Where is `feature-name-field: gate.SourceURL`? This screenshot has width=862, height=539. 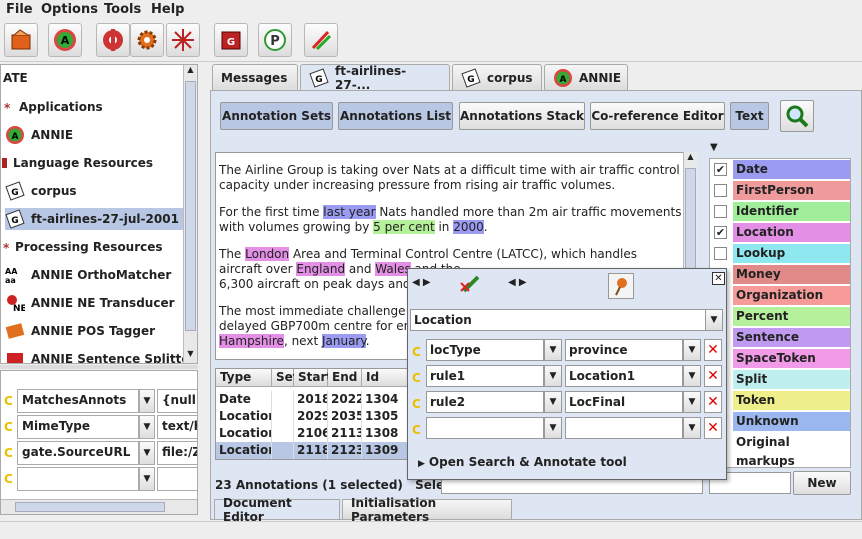
feature-name-field: gate.SourceURL is located at coordinates (78, 453).